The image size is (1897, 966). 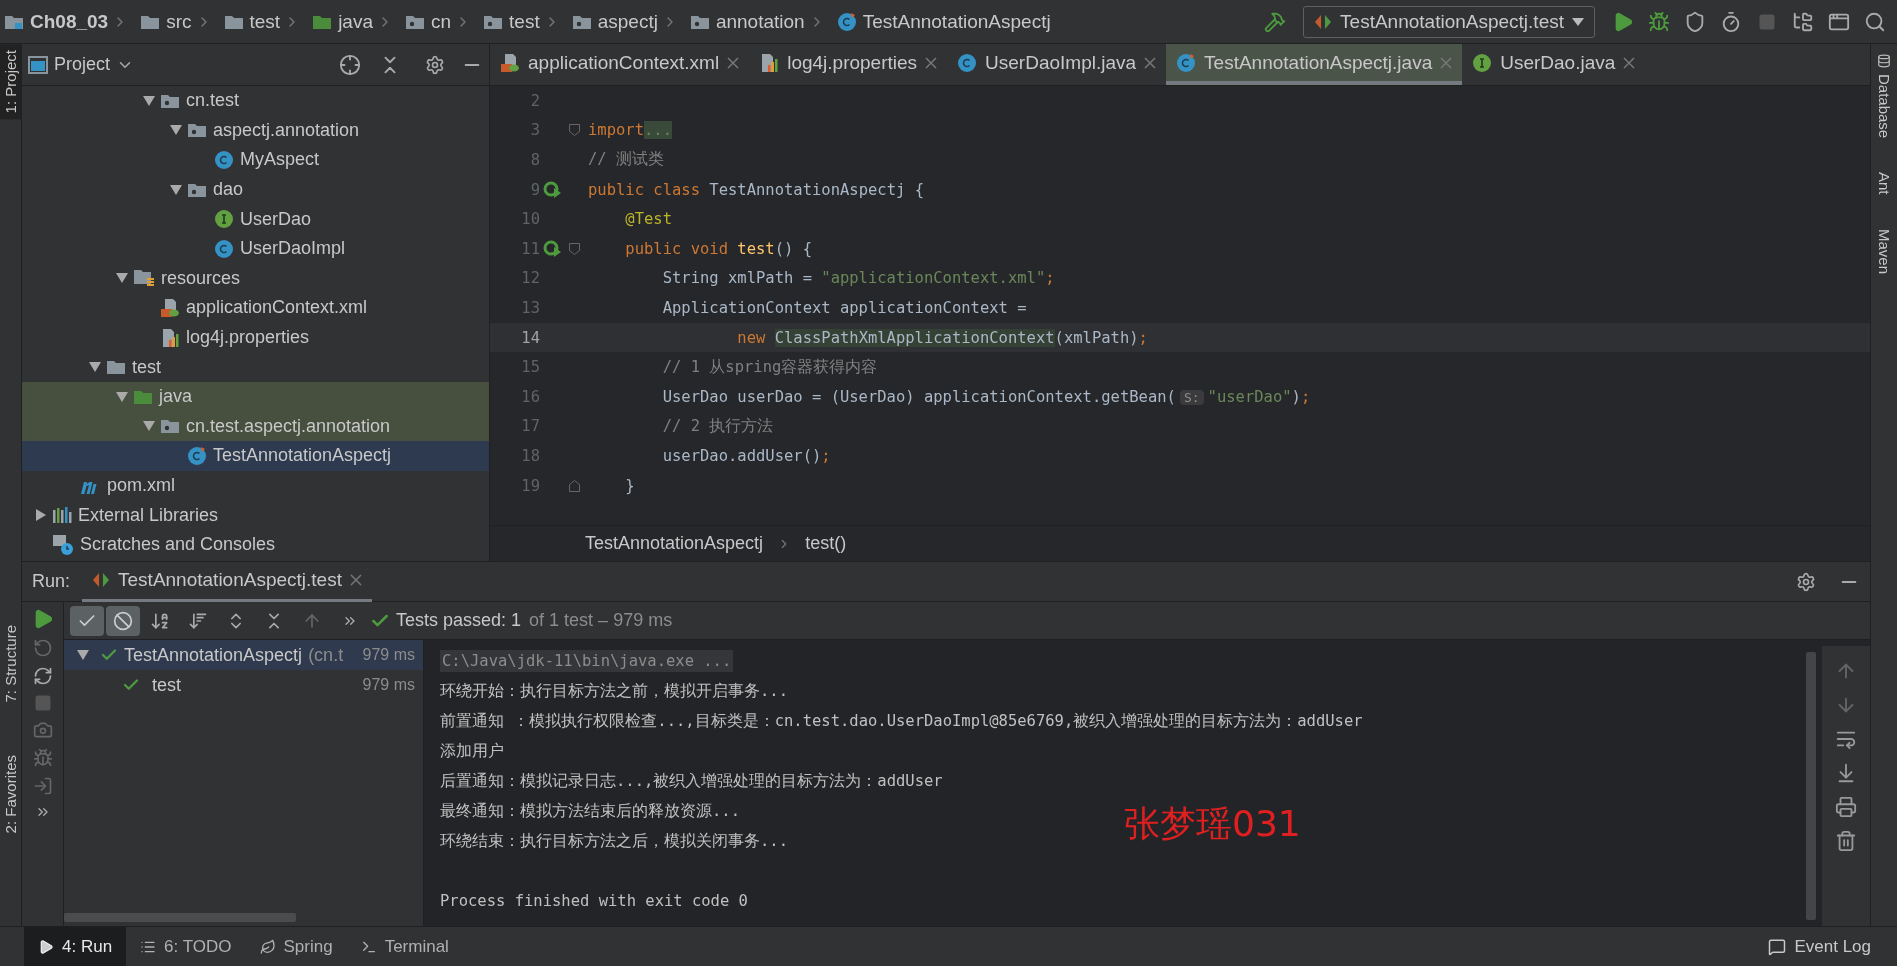 What do you see at coordinates (1578, 21) in the screenshot?
I see `dropdown-caret-icon` at bounding box center [1578, 21].